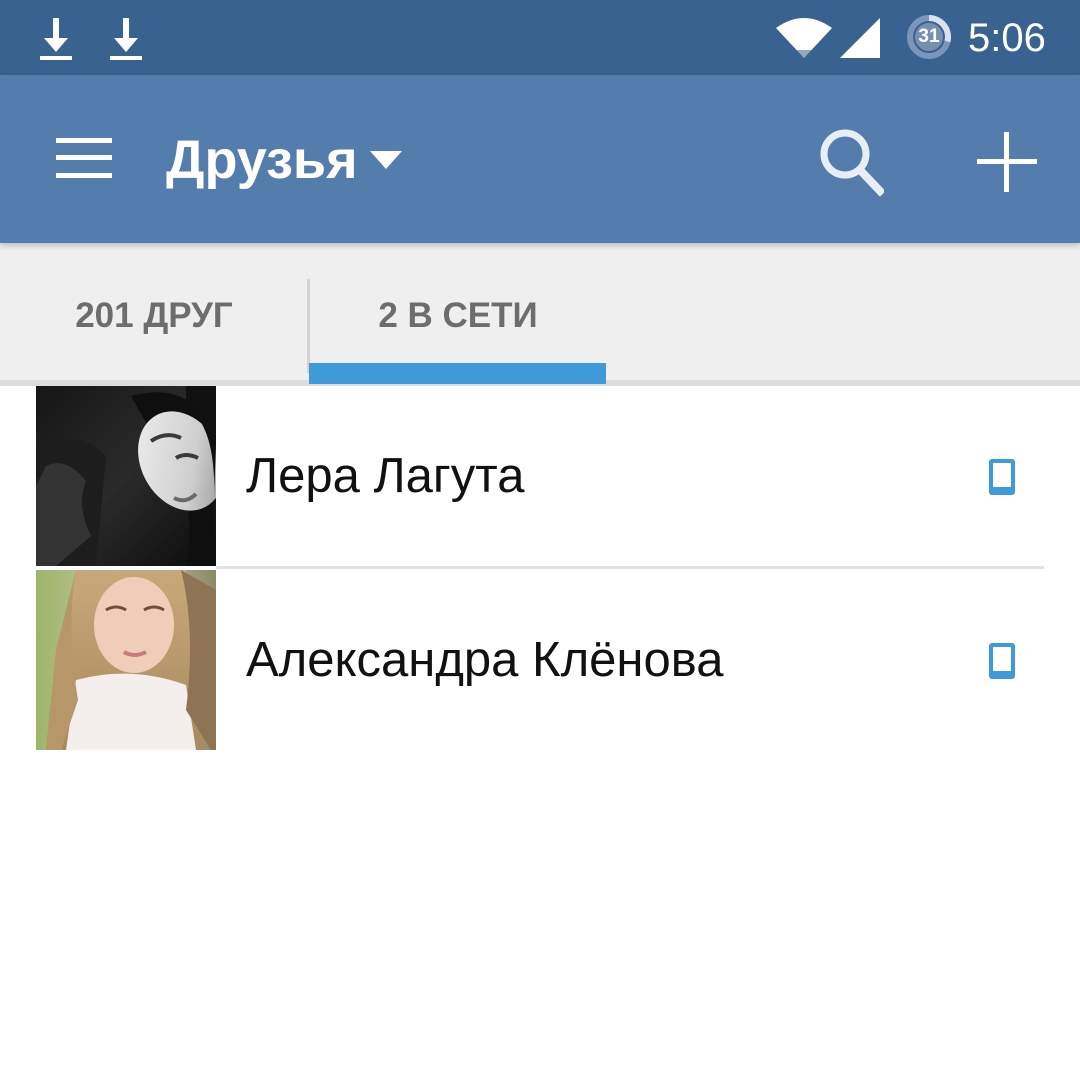 This screenshot has height=1080, width=1080. What do you see at coordinates (386, 161) in the screenshot?
I see `caret-down-icon` at bounding box center [386, 161].